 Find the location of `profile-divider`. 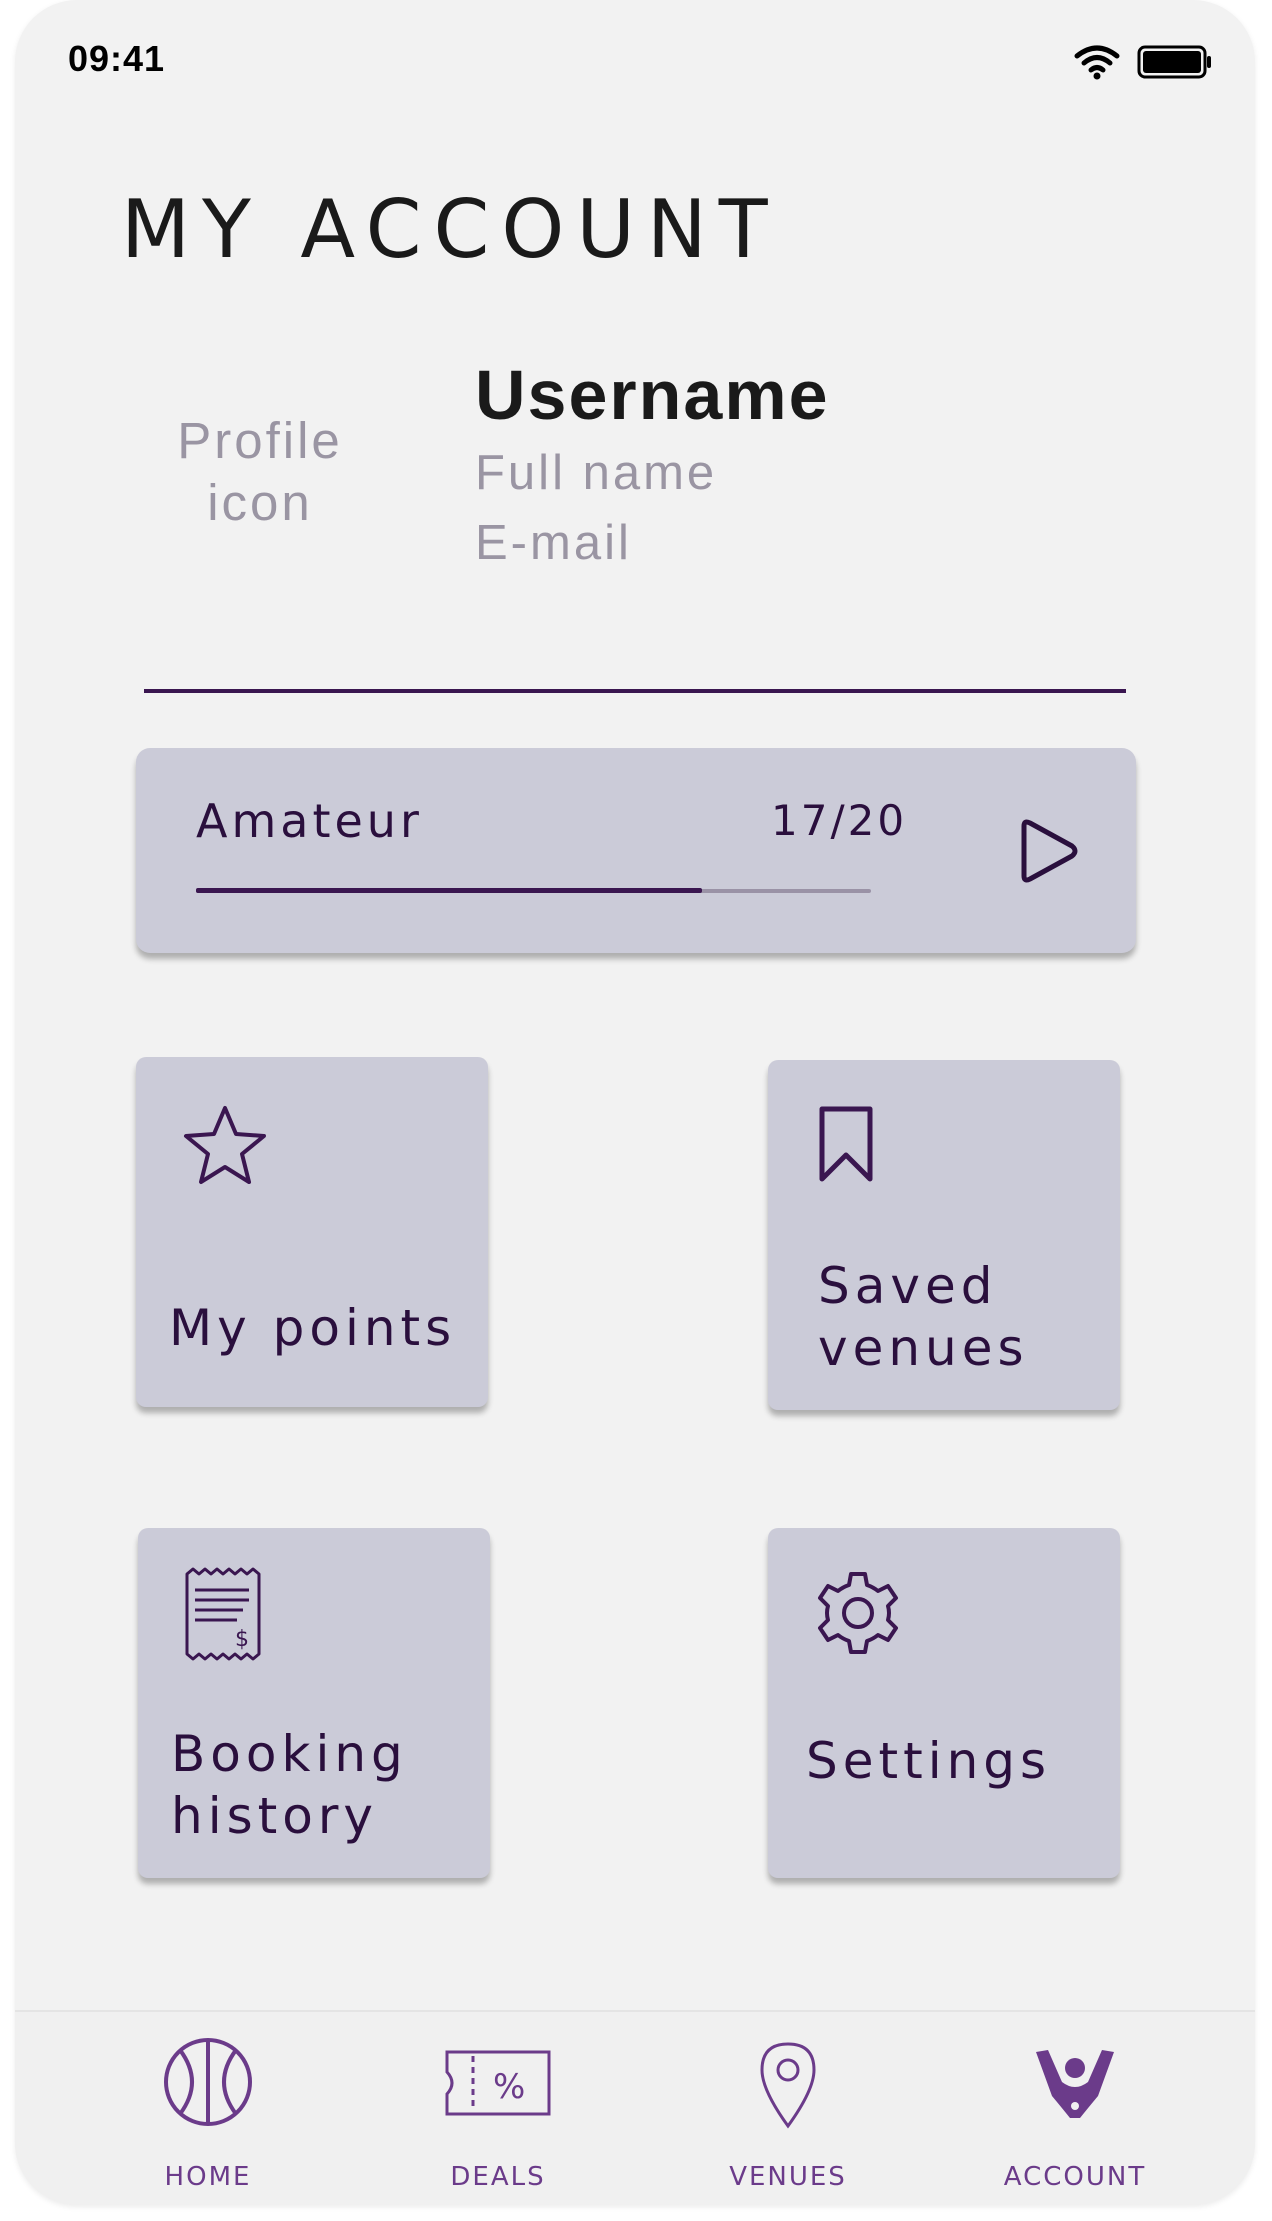

profile-divider is located at coordinates (635, 691).